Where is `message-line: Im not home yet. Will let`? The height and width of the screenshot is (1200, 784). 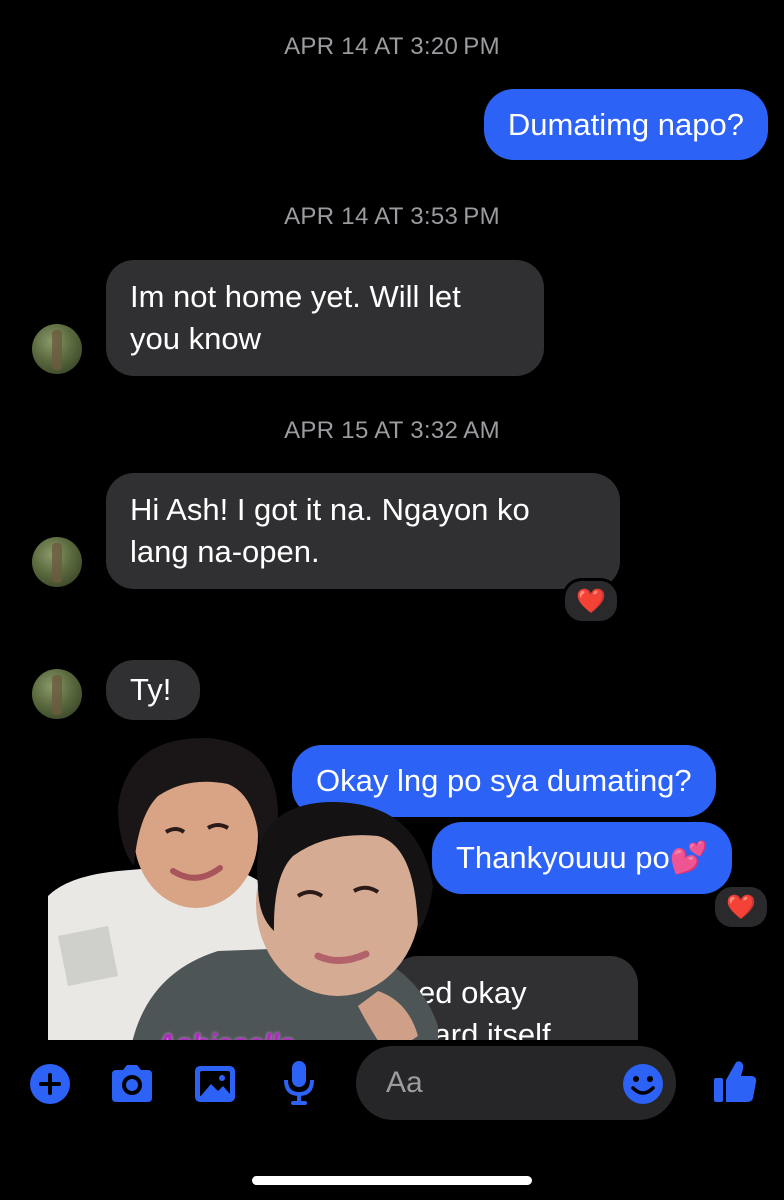 message-line: Im not home yet. Will let is located at coordinates (295, 296).